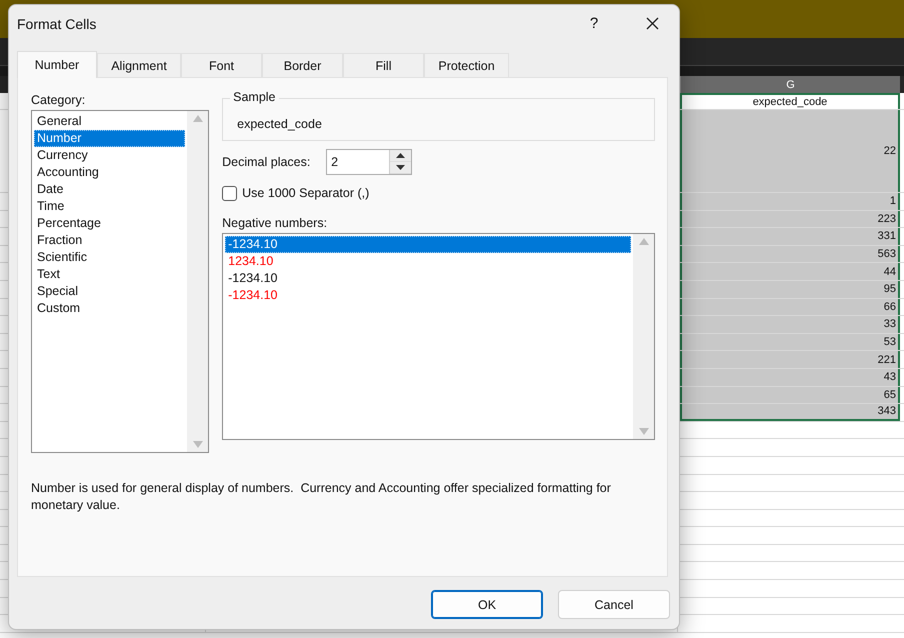 The width and height of the screenshot is (904, 638). I want to click on down-arrow-icon, so click(401, 167).